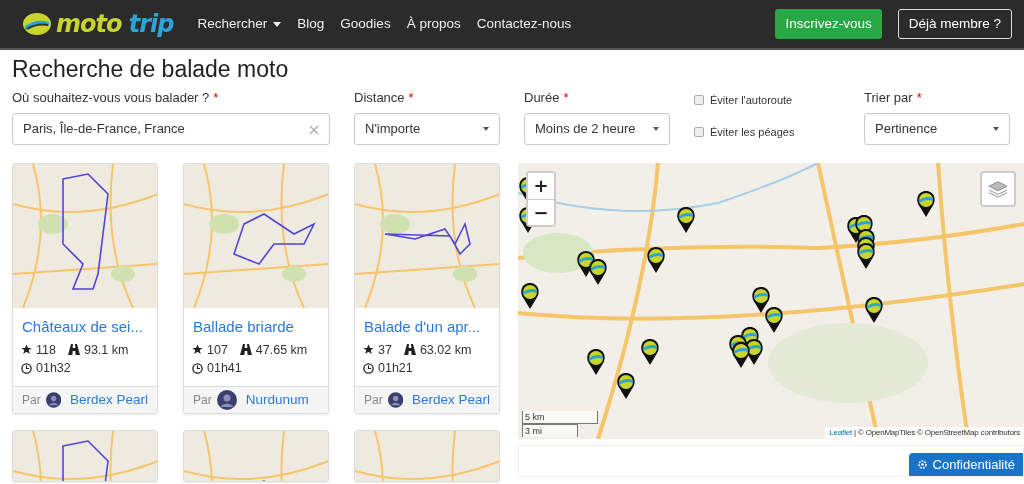 The height and width of the screenshot is (484, 1024). I want to click on checkbox-label: Éviter les péages, so click(752, 133).